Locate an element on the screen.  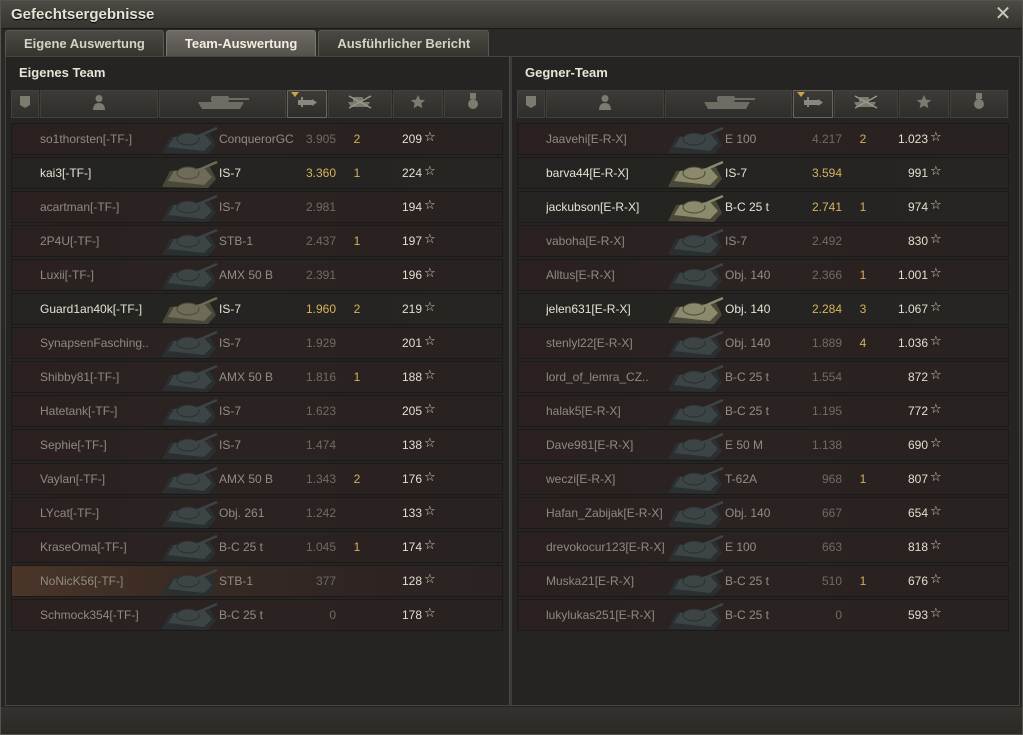
xp-value: 176 is located at coordinates (411, 479).